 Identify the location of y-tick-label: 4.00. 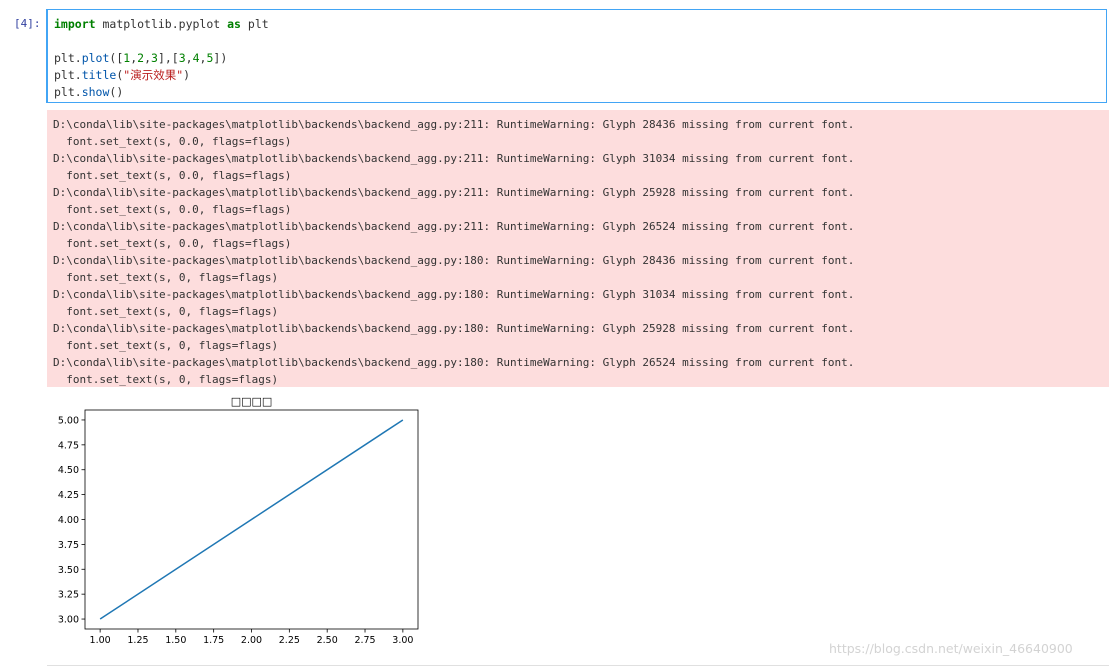
(68, 520).